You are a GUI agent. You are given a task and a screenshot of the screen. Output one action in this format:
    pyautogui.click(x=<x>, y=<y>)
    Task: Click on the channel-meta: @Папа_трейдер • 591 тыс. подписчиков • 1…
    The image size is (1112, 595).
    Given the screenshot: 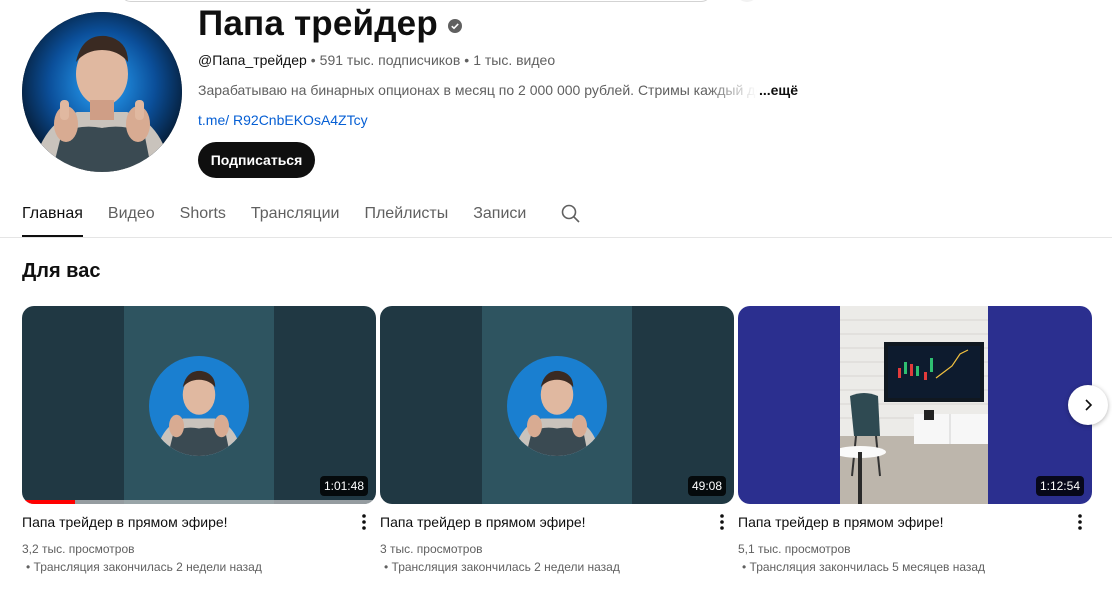 What is the action you would take?
    pyautogui.click(x=376, y=60)
    